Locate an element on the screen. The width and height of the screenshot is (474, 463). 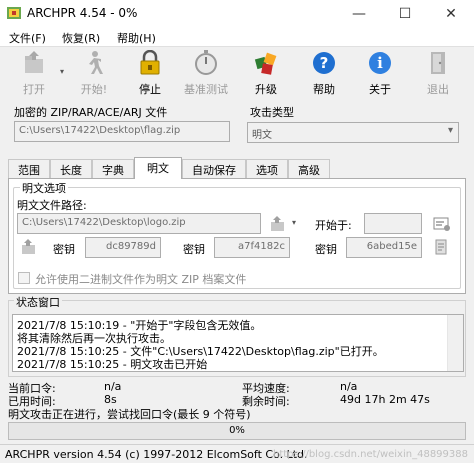
exit-door-icon is located at coordinates (438, 63).